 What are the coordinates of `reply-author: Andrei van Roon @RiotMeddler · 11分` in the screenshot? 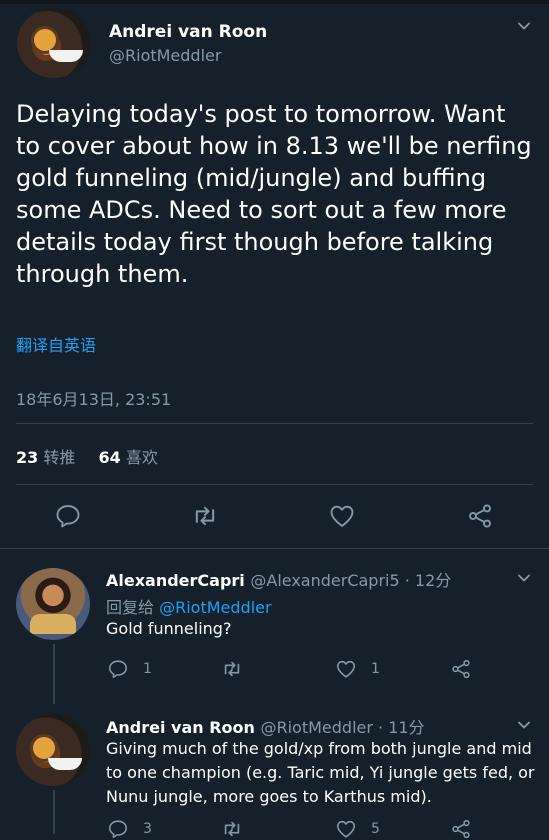 It's located at (265, 726).